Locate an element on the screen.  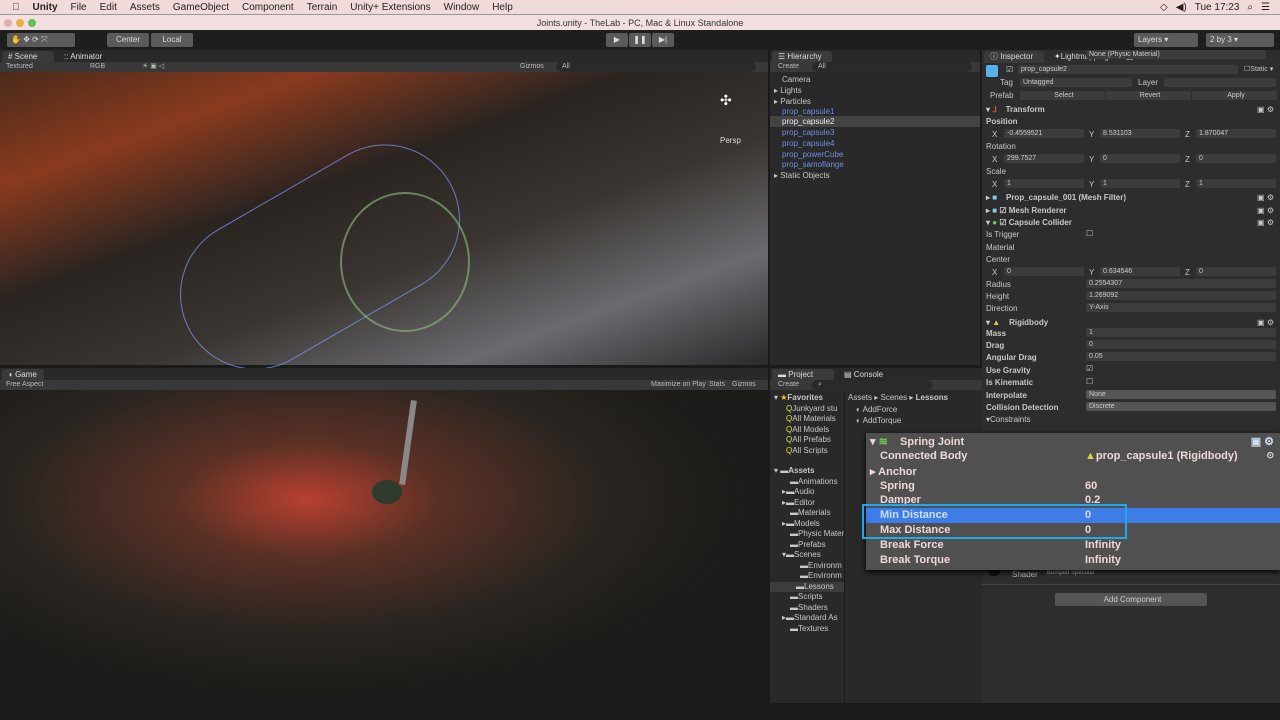
menu-edit: Edit is located at coordinates (108, 7).